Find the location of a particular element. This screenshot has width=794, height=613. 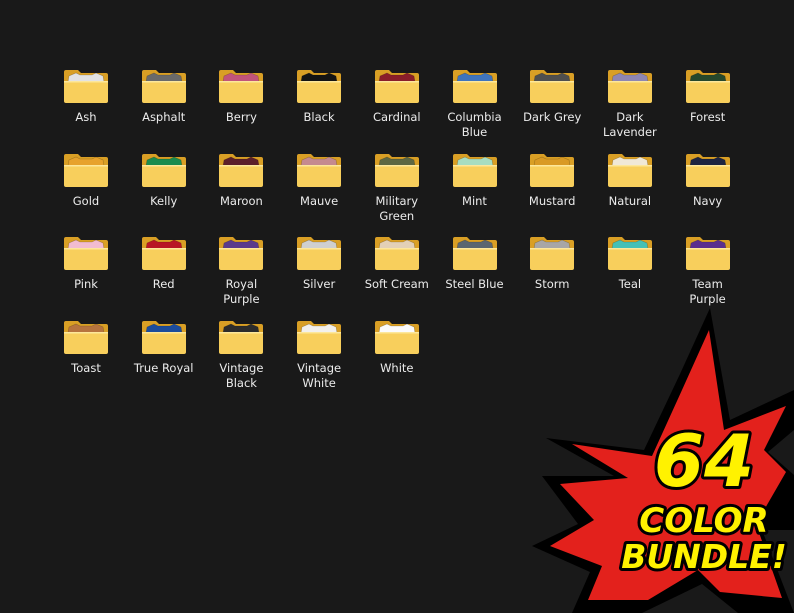

folder-item: Pink is located at coordinates (86, 272).